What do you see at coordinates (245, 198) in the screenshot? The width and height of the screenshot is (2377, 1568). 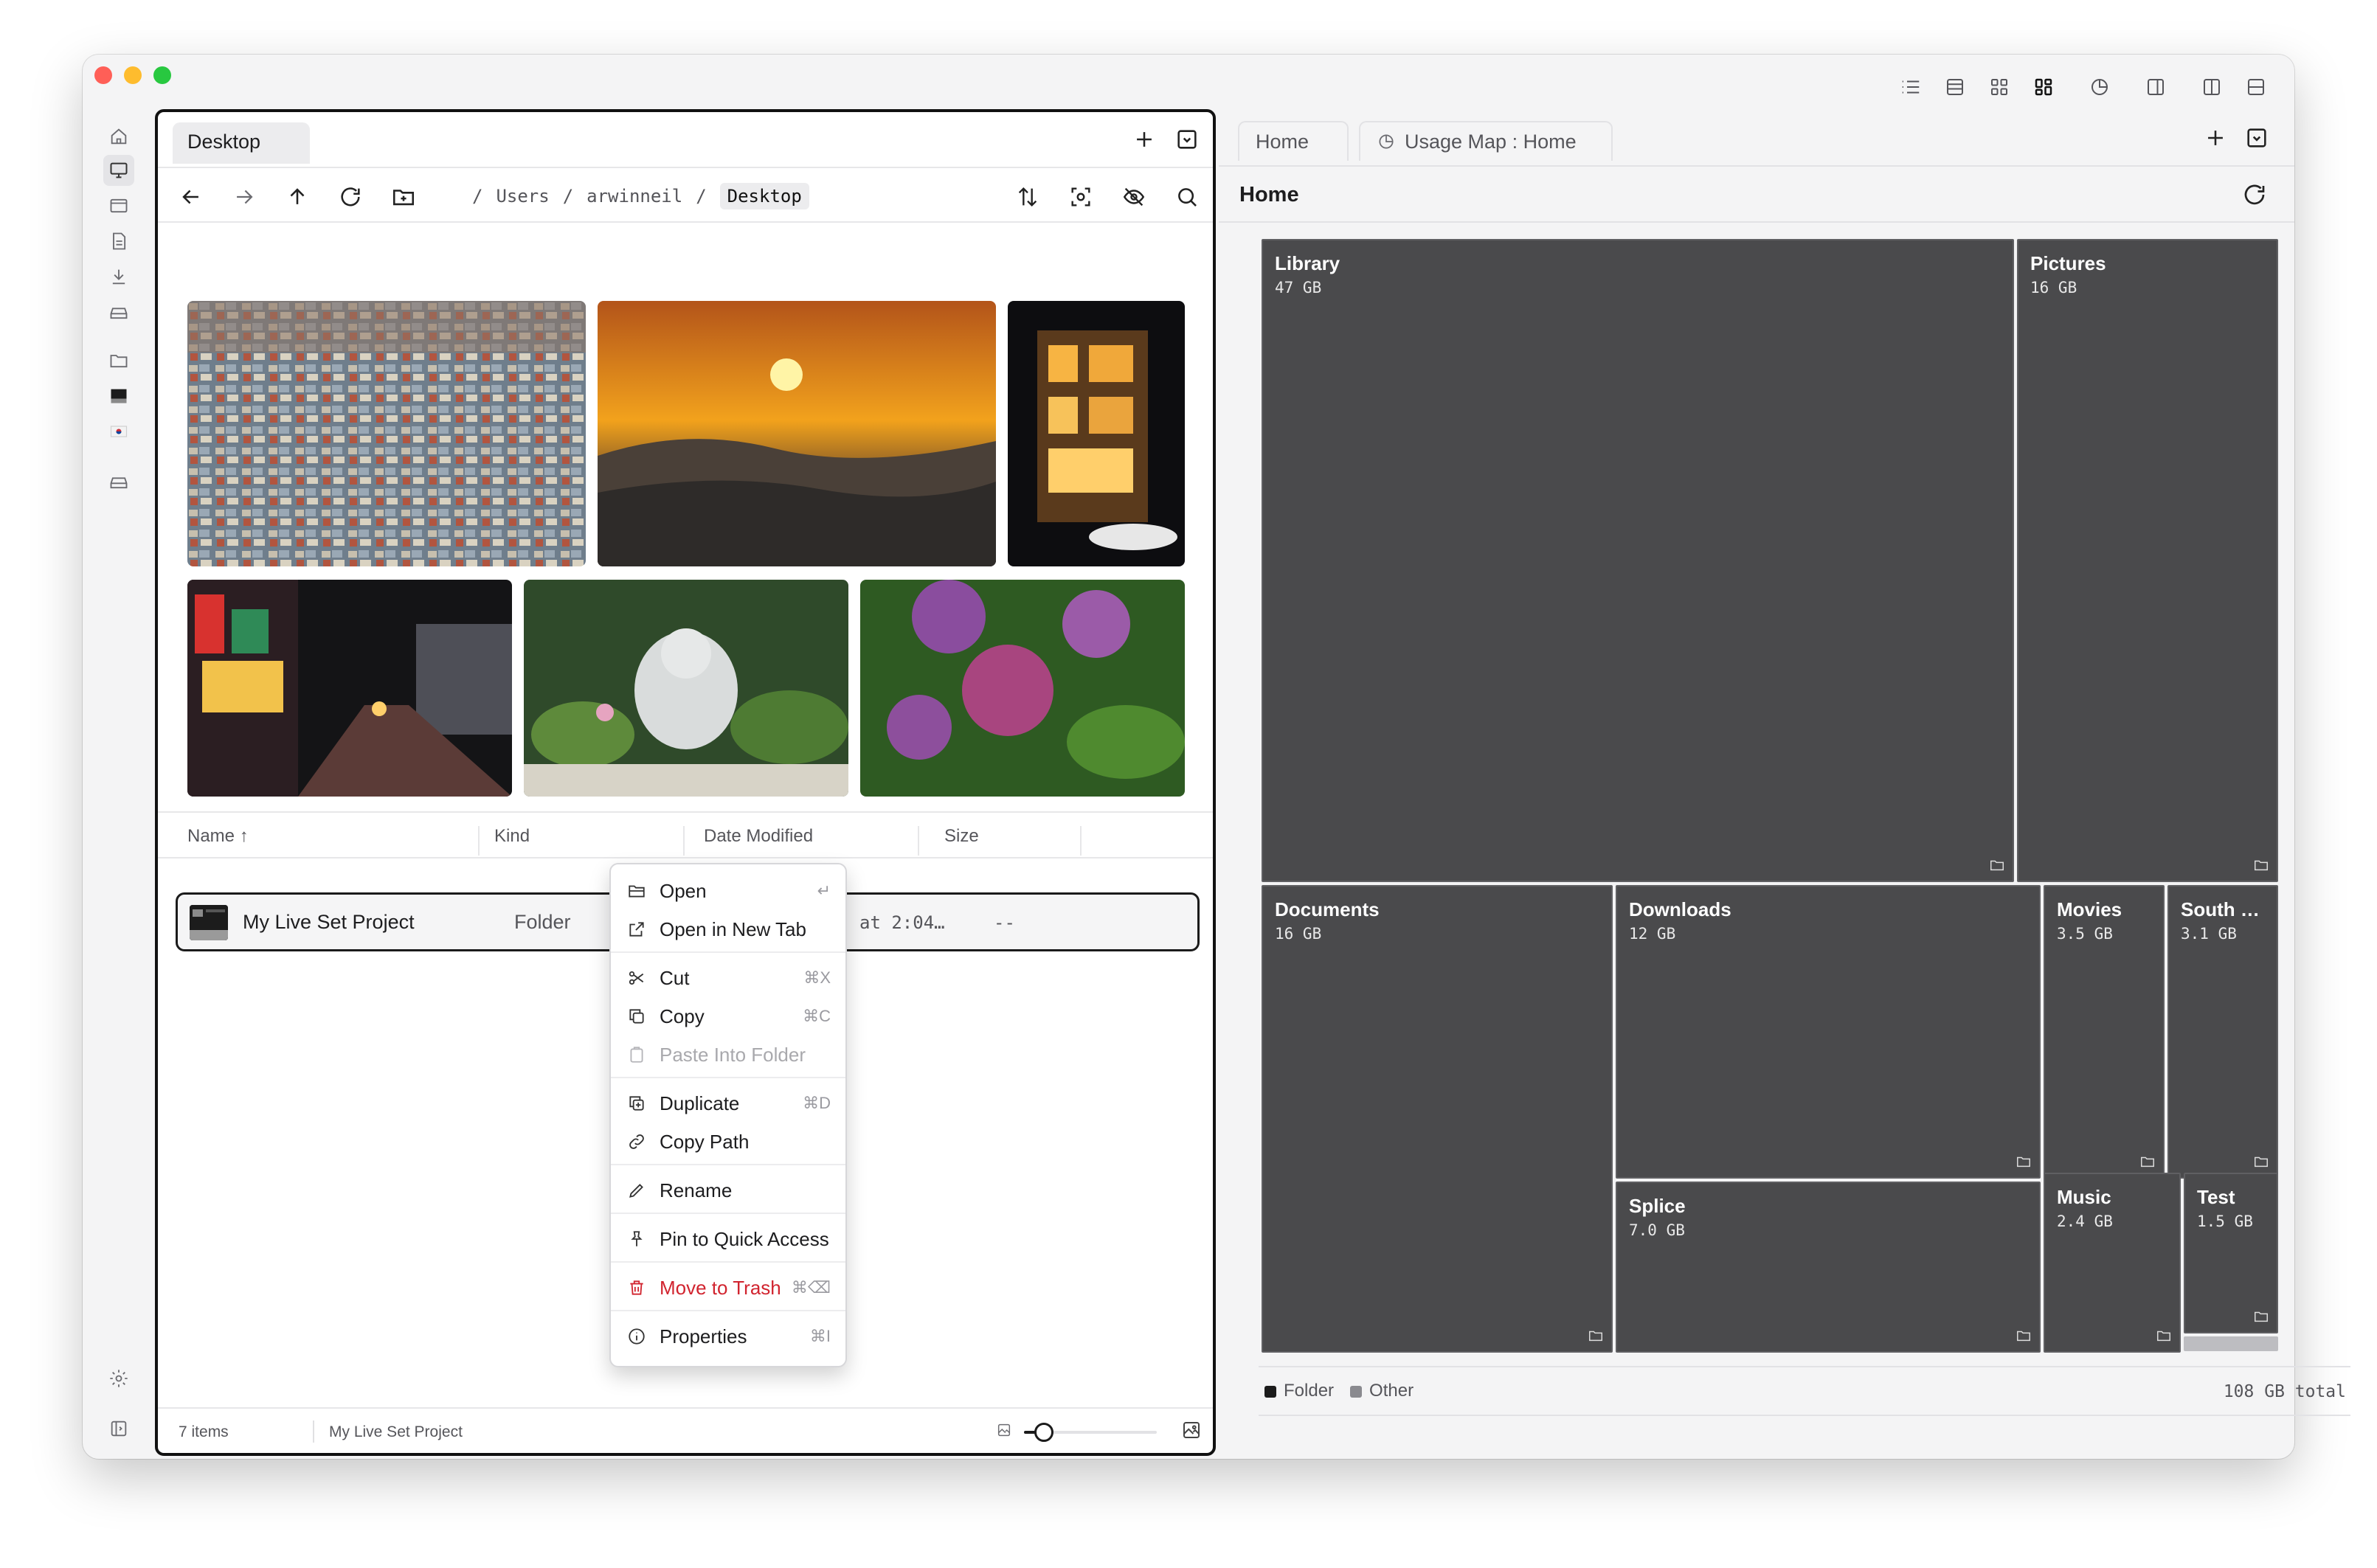 I see `forward-arrow-icon` at bounding box center [245, 198].